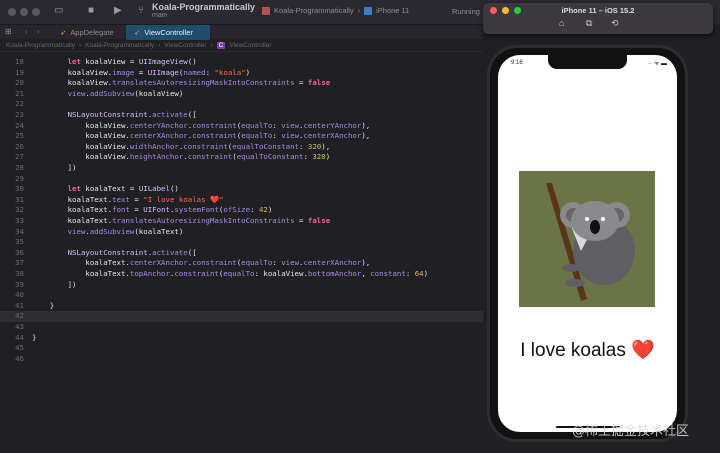 This screenshot has width=720, height=453. I want to click on code-line: 35, so click(241, 242).